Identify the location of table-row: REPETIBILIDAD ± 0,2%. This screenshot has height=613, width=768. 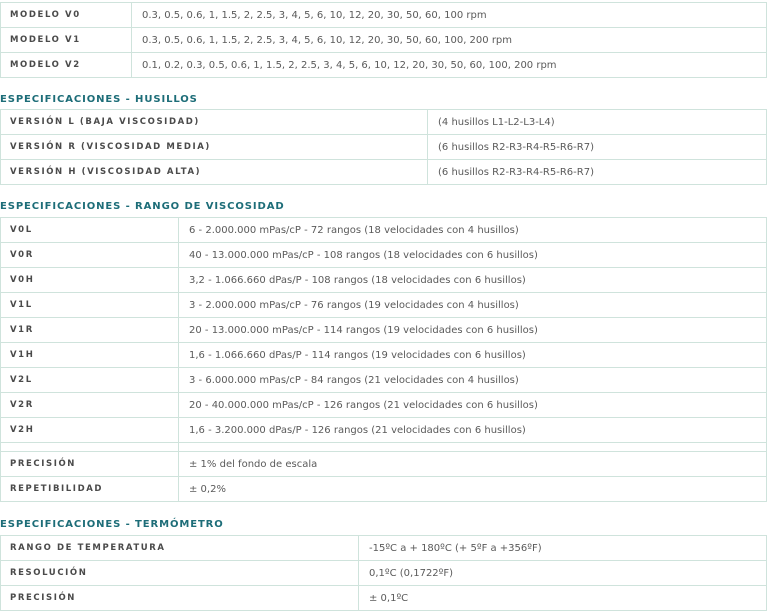
(383, 489).